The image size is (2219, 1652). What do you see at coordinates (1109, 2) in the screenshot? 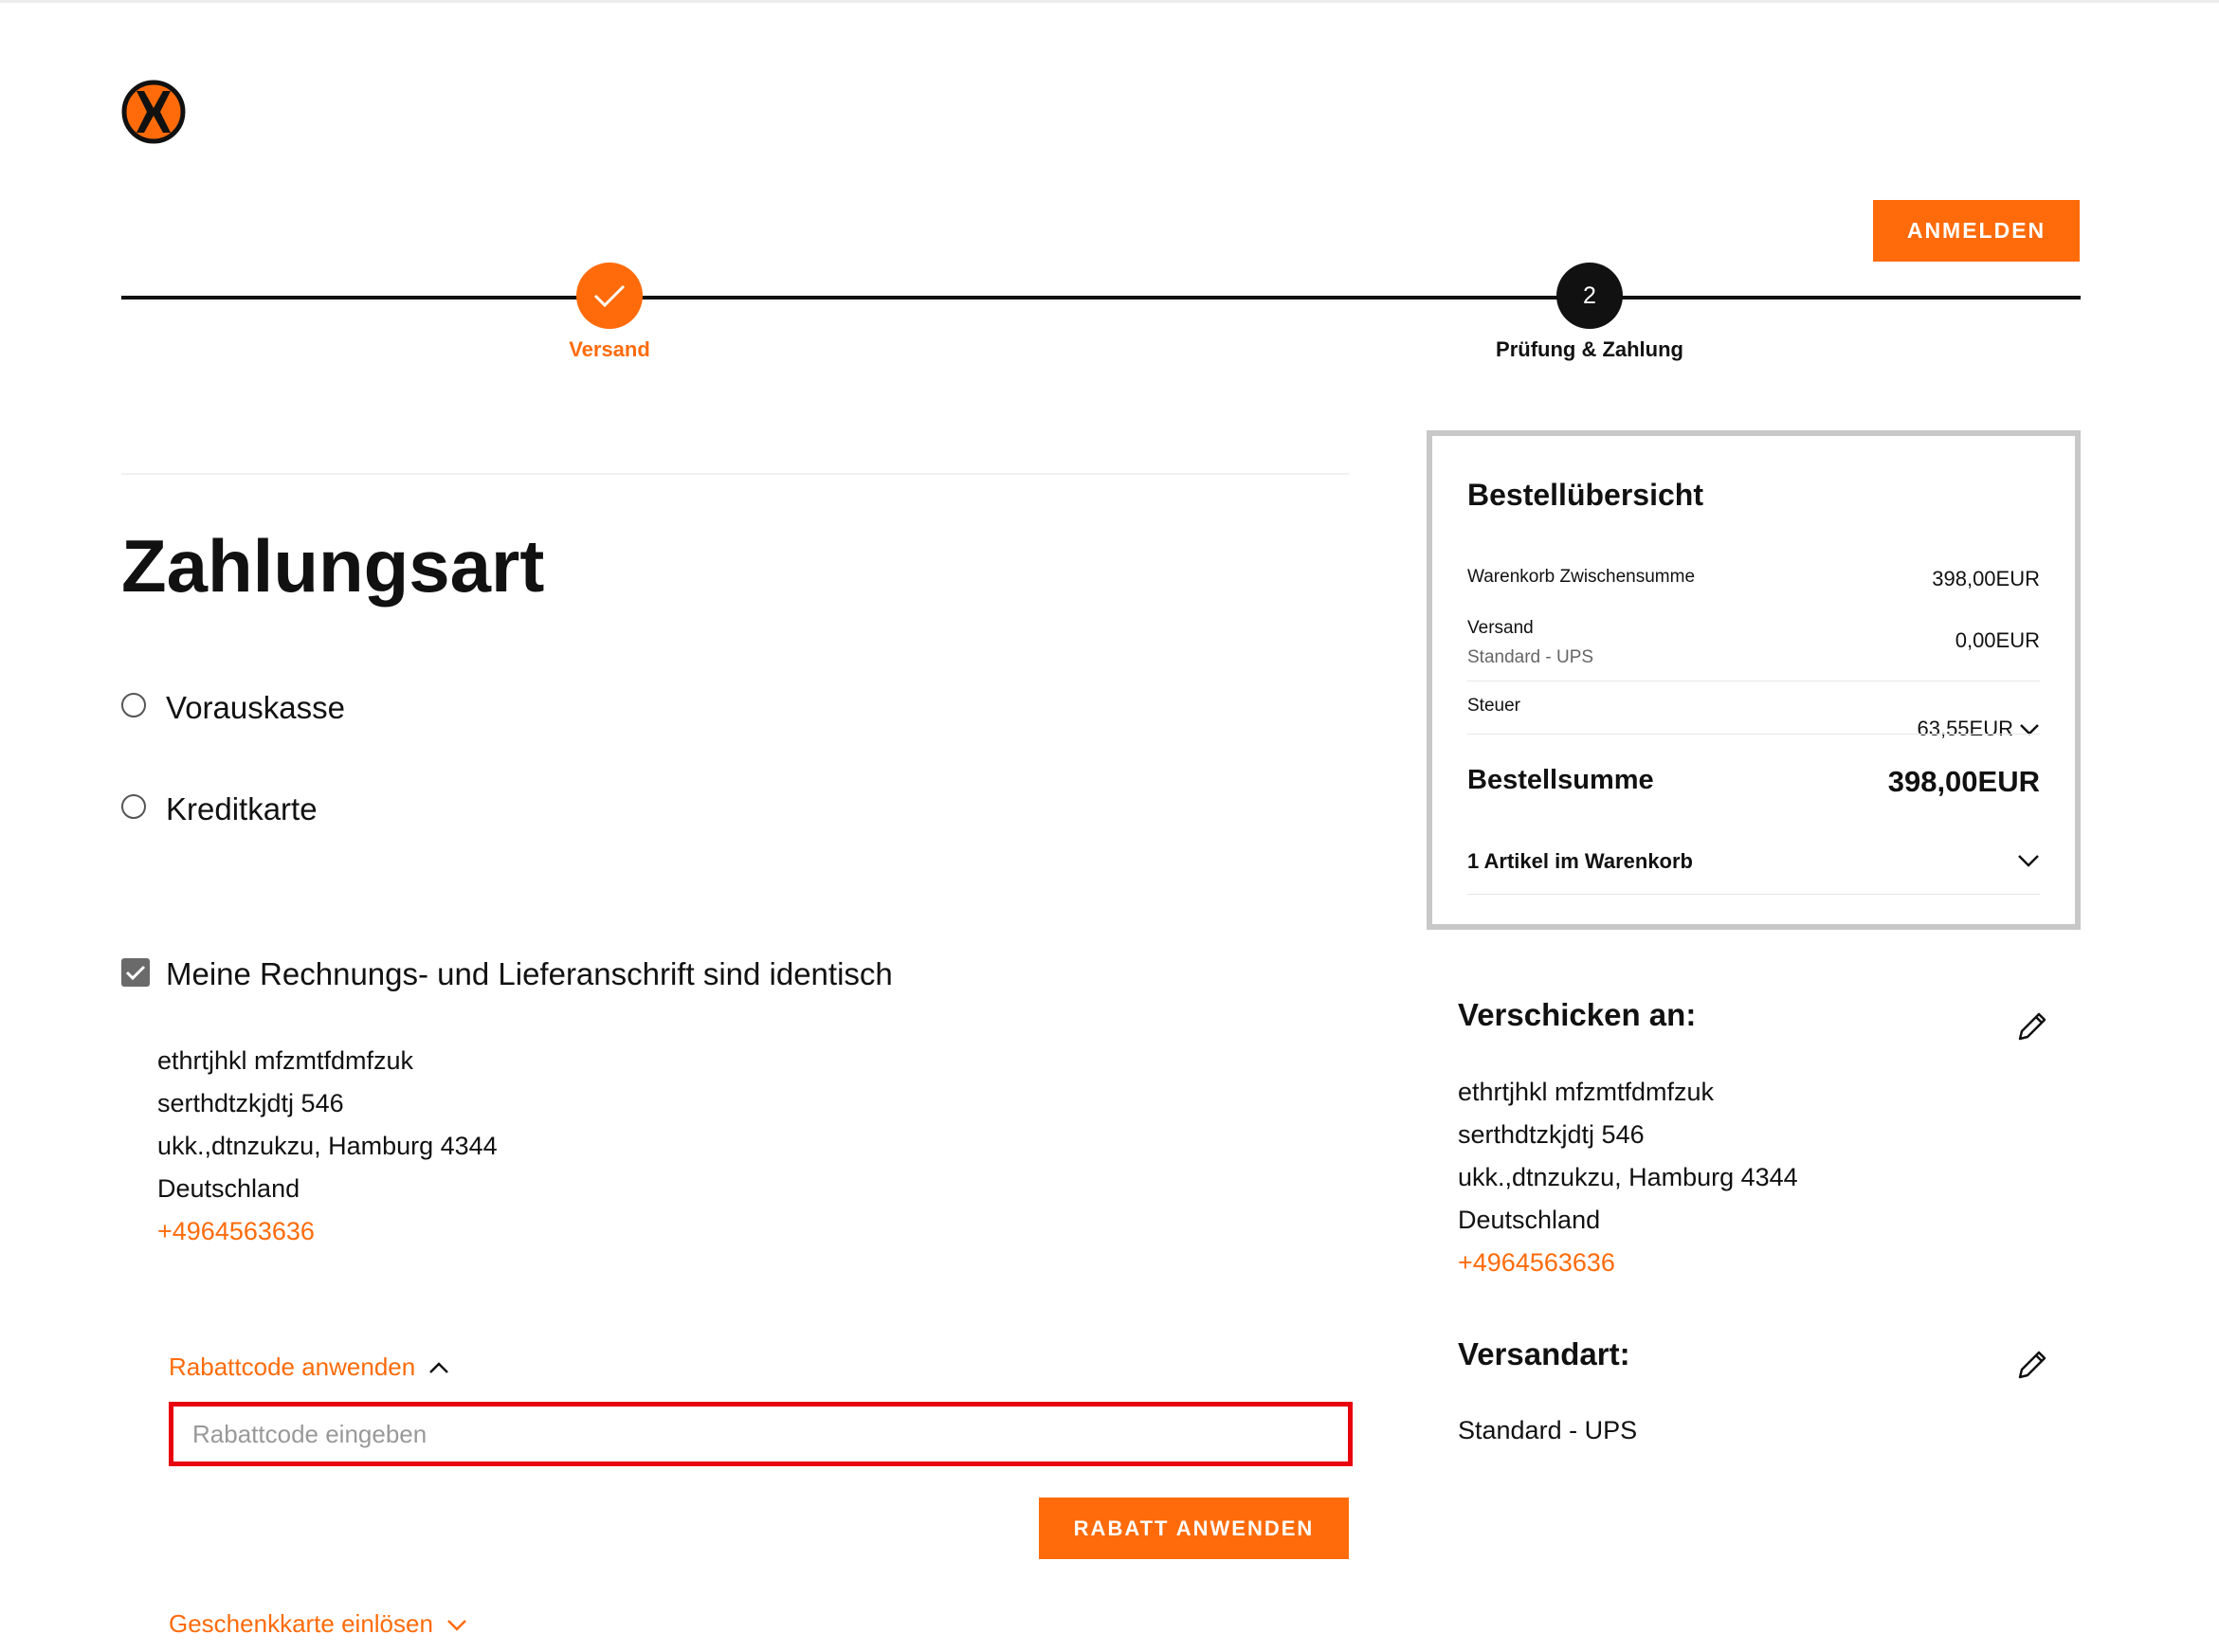
I see `top-border` at bounding box center [1109, 2].